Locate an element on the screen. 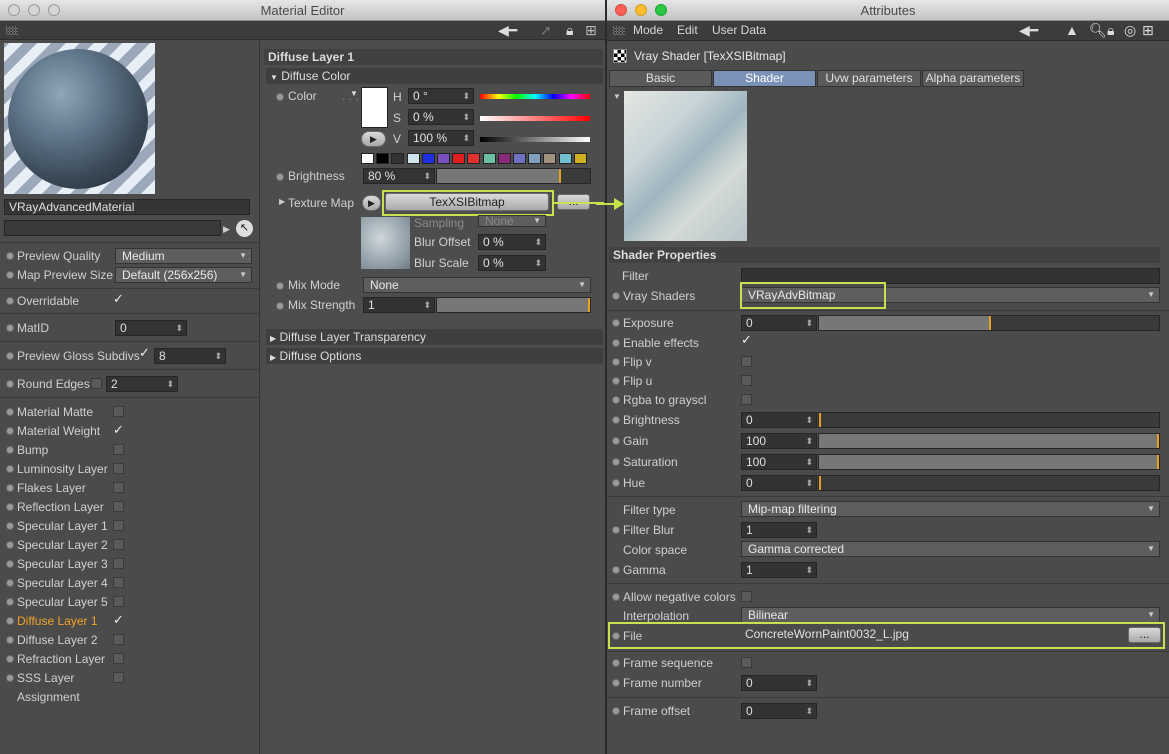 The image size is (1169, 754). back-arrow-icon: ◀━ is located at coordinates (1028, 30).